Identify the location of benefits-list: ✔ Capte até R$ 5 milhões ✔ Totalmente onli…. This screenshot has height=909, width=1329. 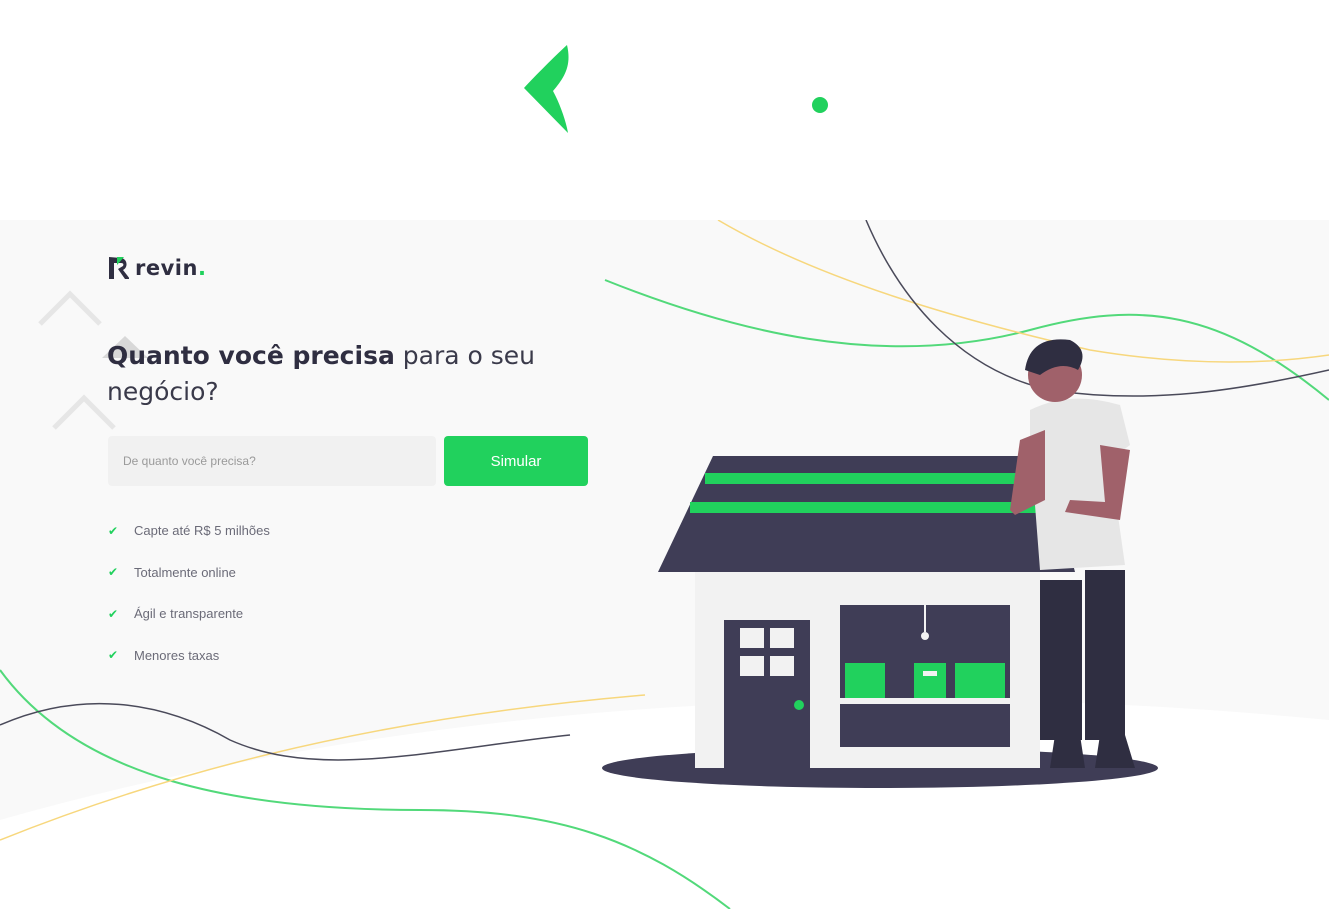
(189, 593).